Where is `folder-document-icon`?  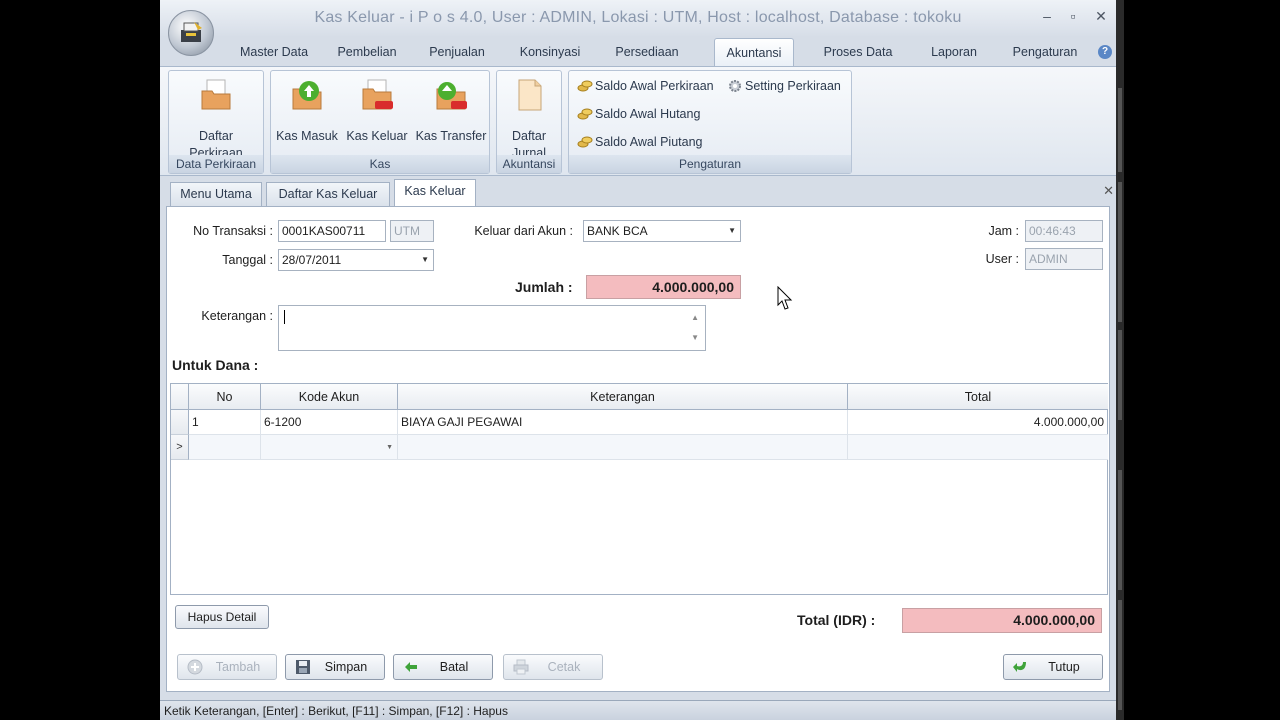 folder-document-icon is located at coordinates (216, 94).